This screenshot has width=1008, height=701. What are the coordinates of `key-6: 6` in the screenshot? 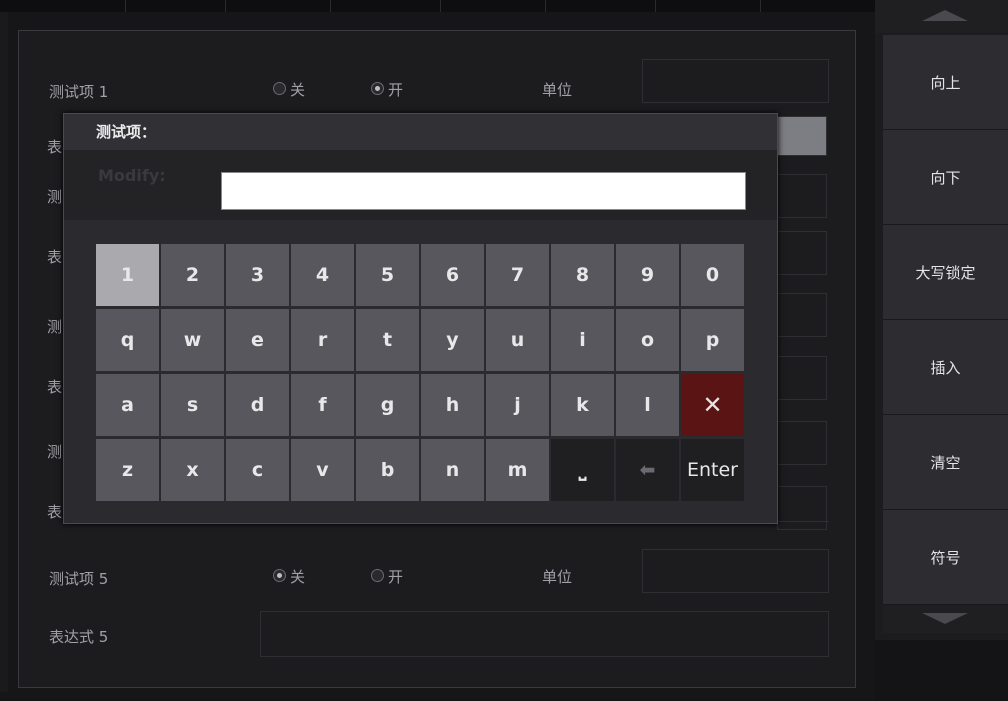 It's located at (452, 275).